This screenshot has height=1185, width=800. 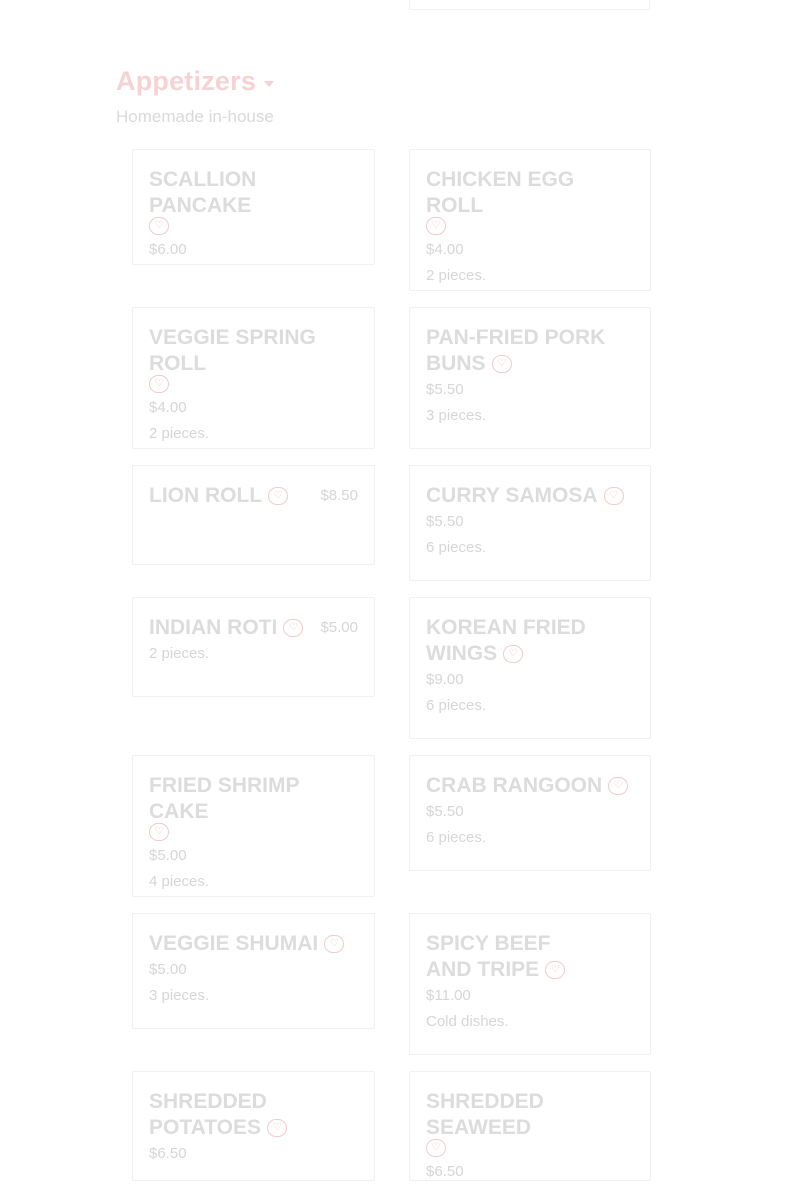 What do you see at coordinates (234, 943) in the screenshot?
I see `item-name: VEGGIE SHUMAI` at bounding box center [234, 943].